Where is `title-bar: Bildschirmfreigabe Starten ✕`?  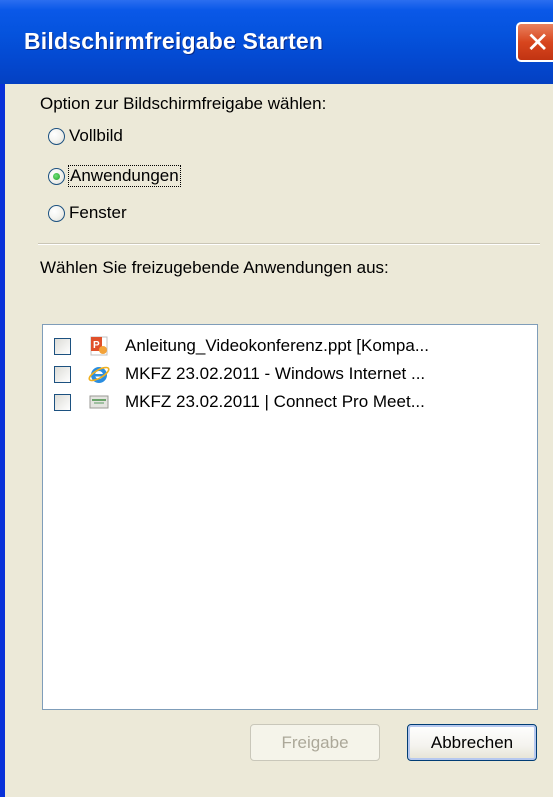
title-bar: Bildschirmfreigabe Starten ✕ is located at coordinates (276, 42).